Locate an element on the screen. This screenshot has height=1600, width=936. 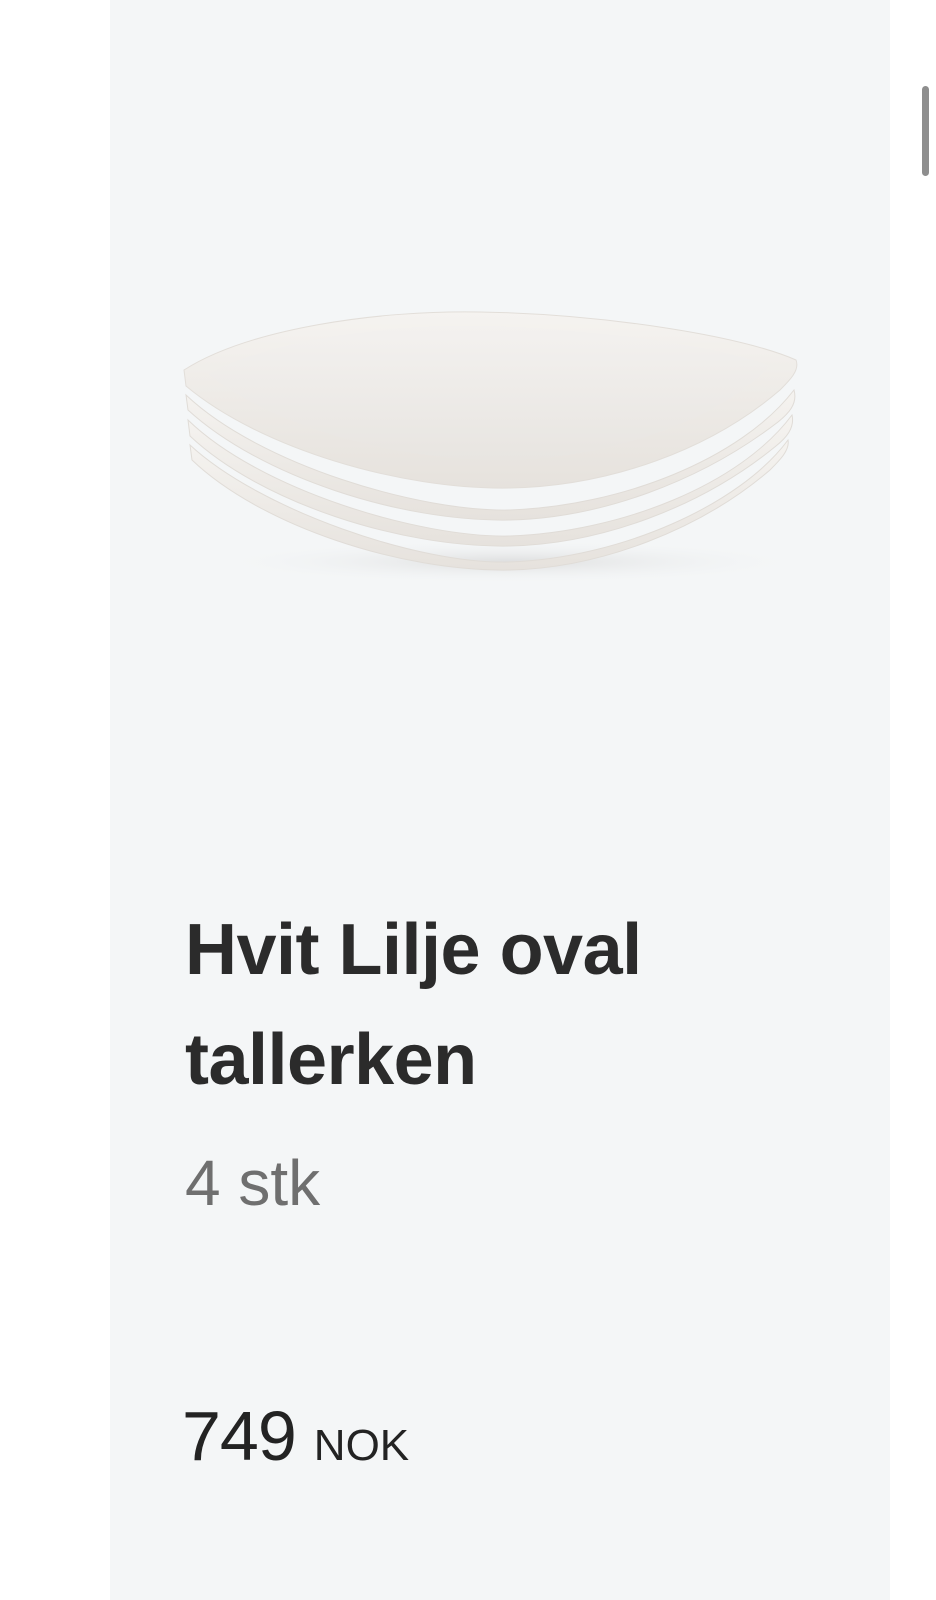
price-amount: 749 is located at coordinates (239, 1436).